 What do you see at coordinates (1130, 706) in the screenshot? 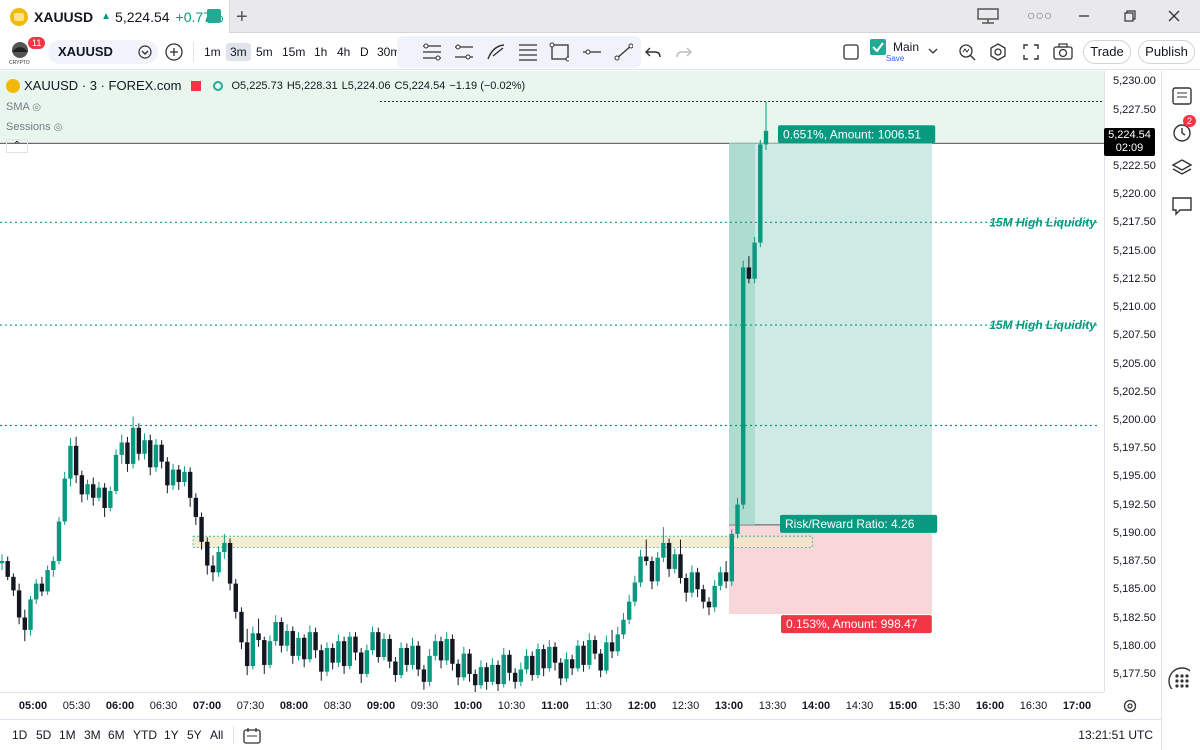
I see `axis-settings-icon` at bounding box center [1130, 706].